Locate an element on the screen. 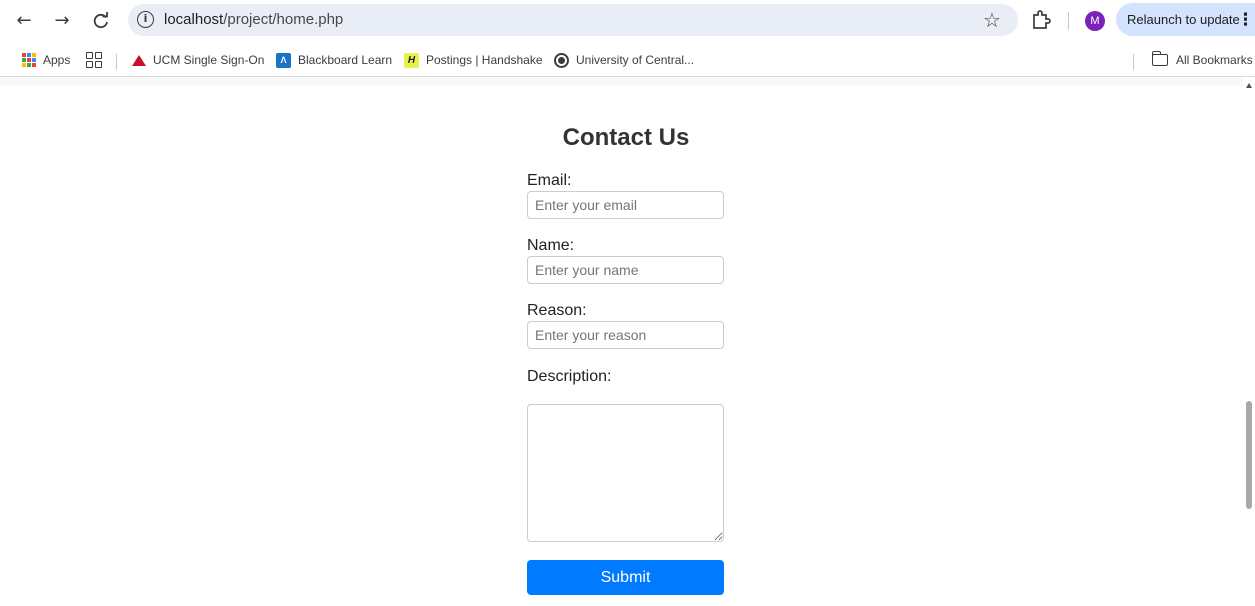  apps-label: Apps is located at coordinates (57, 60).